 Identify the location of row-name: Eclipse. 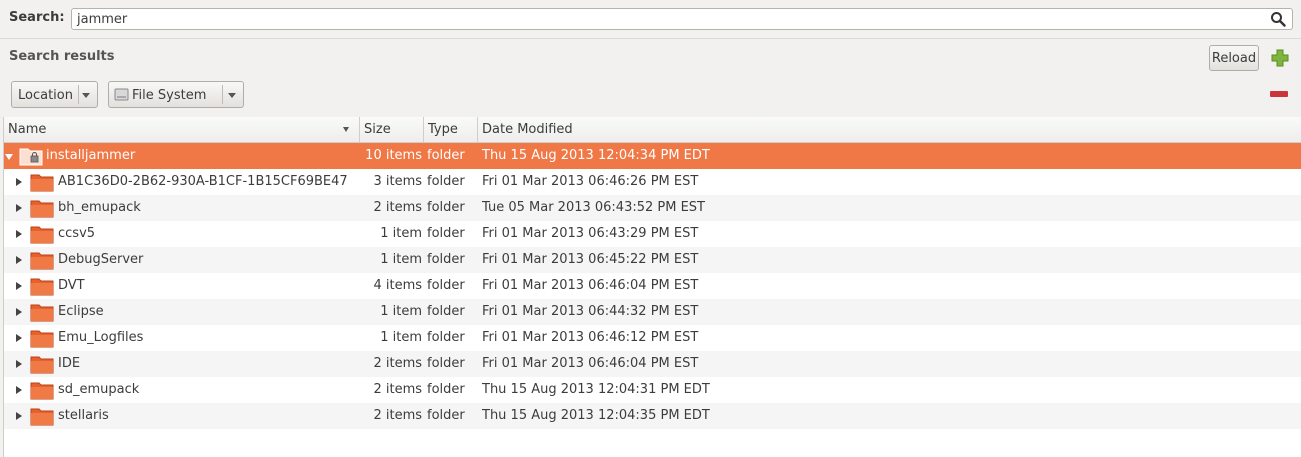
(81, 311).